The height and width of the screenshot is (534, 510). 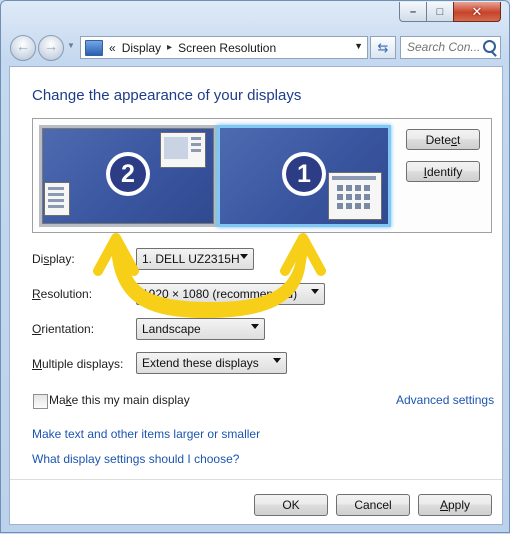 What do you see at coordinates (211, 363) in the screenshot?
I see `multiple-displays-select: Extend these displays` at bounding box center [211, 363].